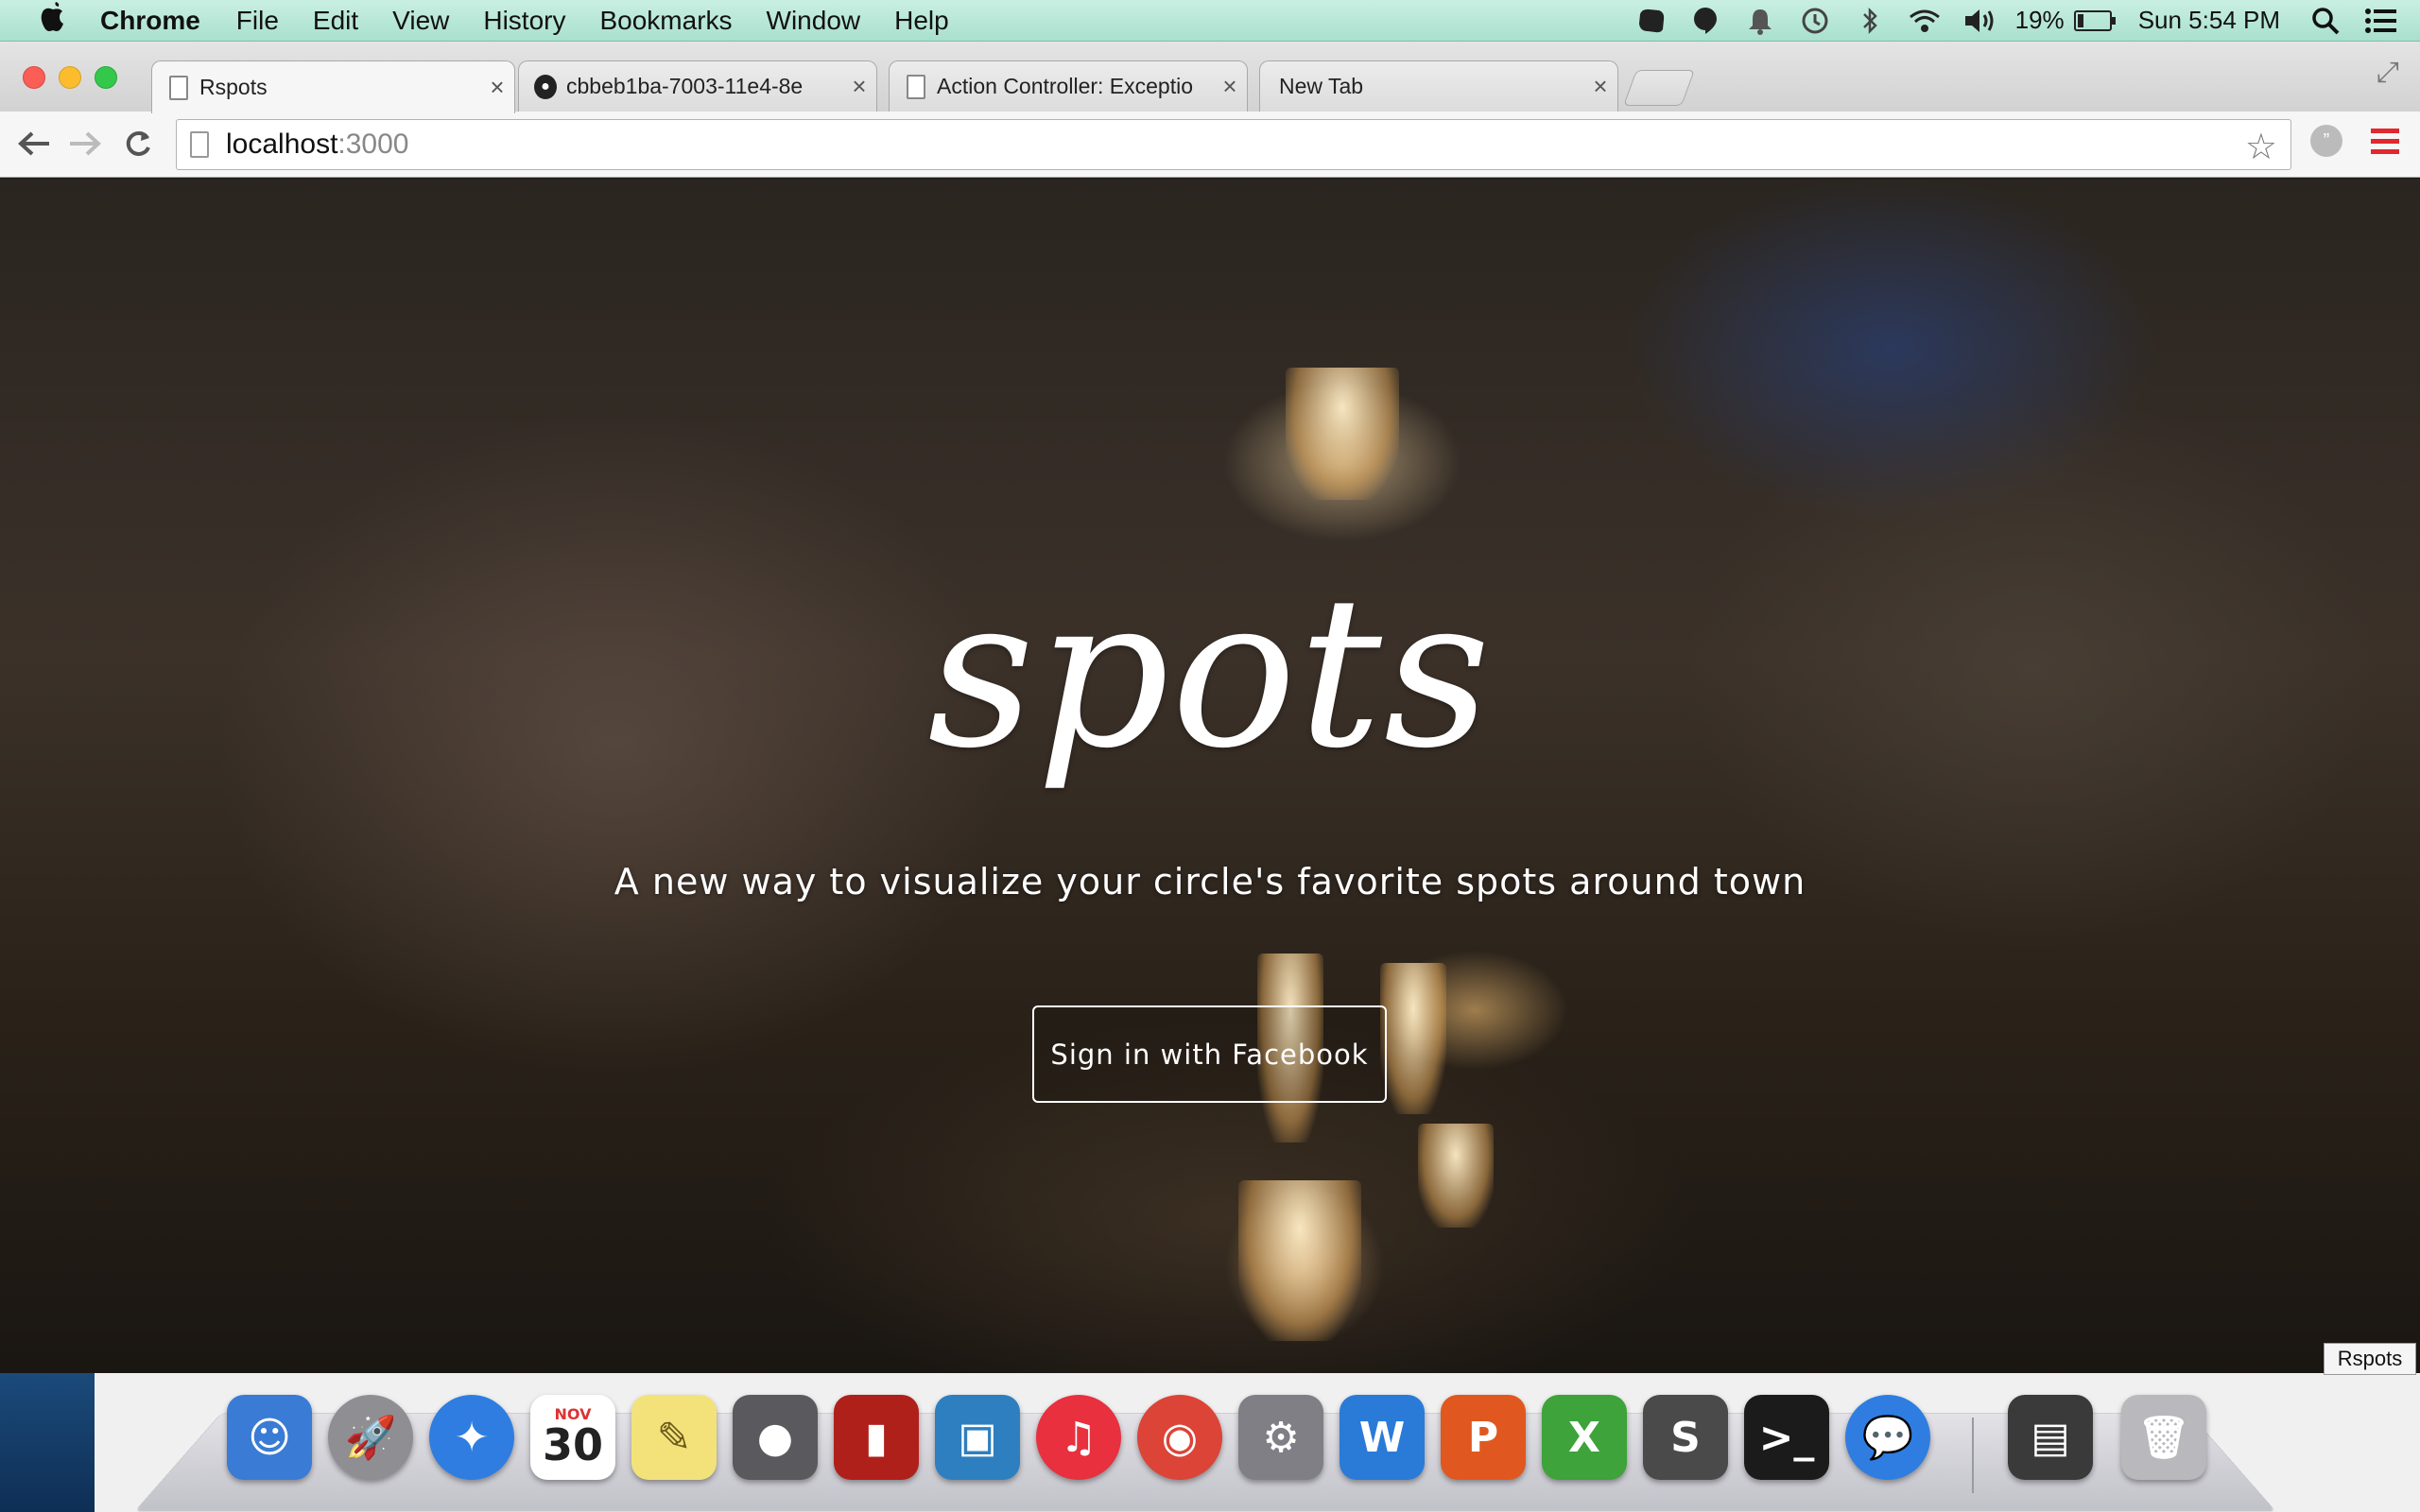 This screenshot has width=2420, height=1512. I want to click on battery-percent: 19%, so click(2040, 20).